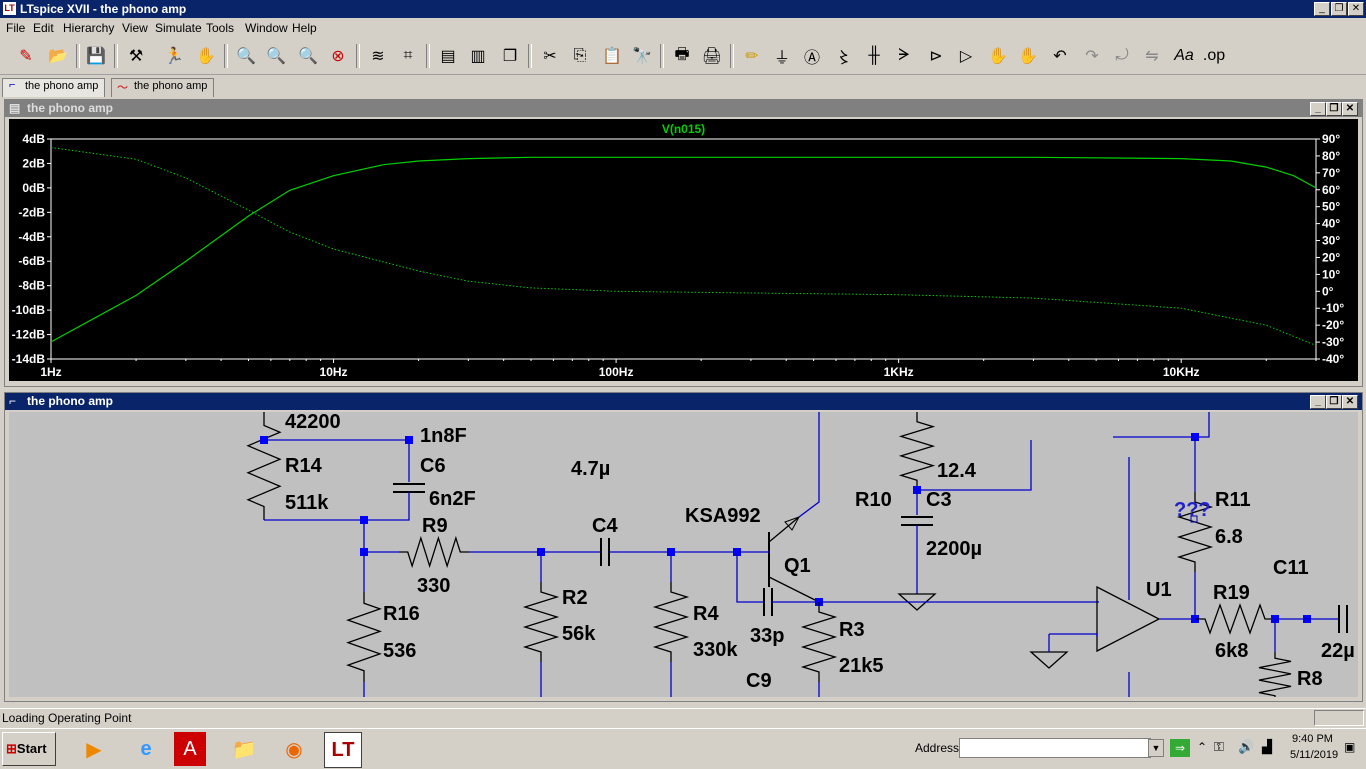 This screenshot has height=769, width=1366. What do you see at coordinates (62, 86) in the screenshot?
I see `tab-label: the phono amp` at bounding box center [62, 86].